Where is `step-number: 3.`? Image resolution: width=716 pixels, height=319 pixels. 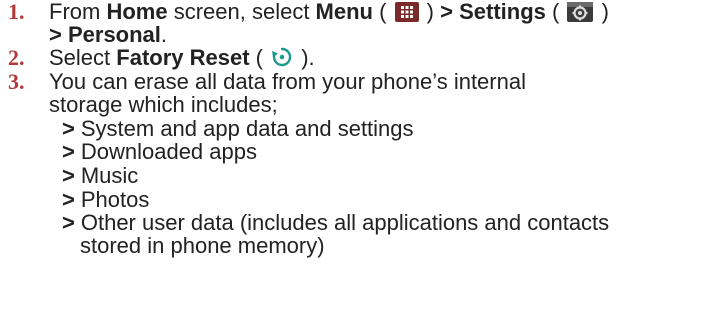 step-number: 3. is located at coordinates (16, 81).